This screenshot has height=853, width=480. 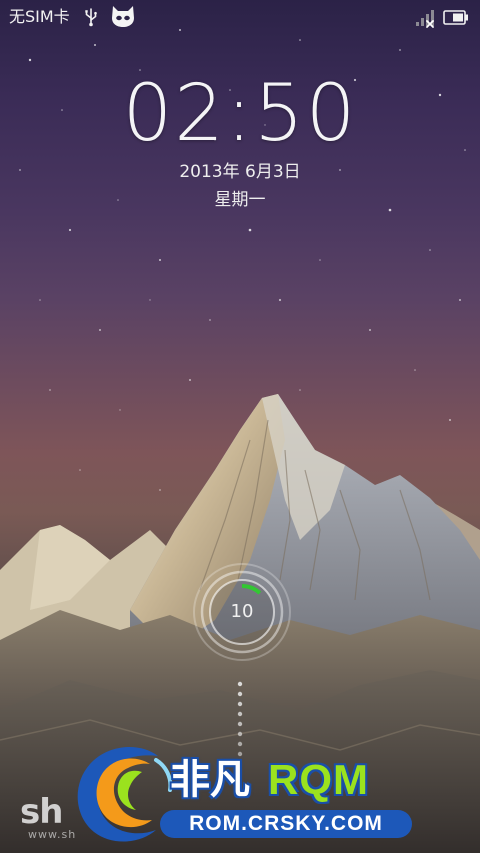 I want to click on carrier-label: 无SIM卡, so click(x=39, y=16).